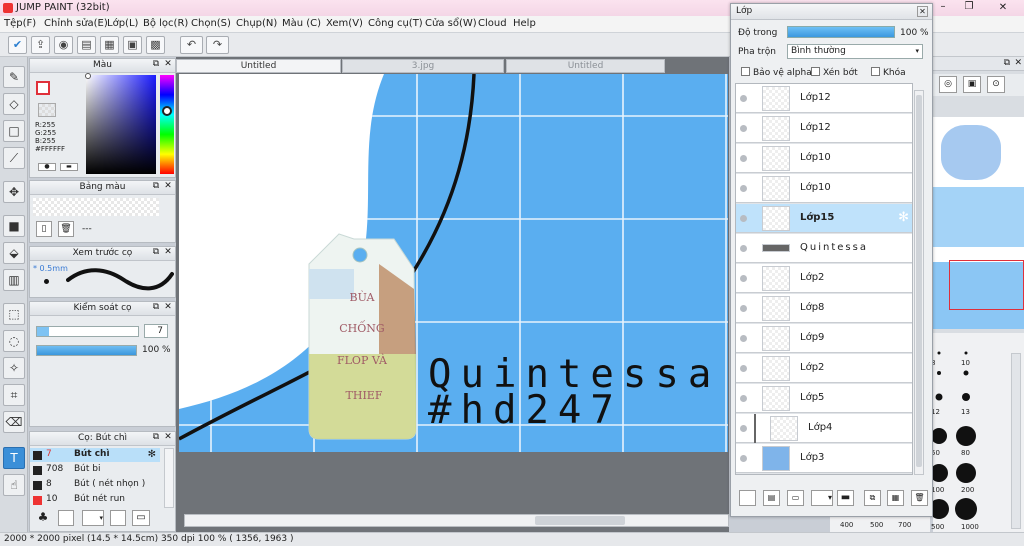  What do you see at coordinates (824, 428) in the screenshot?
I see `layer-row-clipped: Lớp4` at bounding box center [824, 428].